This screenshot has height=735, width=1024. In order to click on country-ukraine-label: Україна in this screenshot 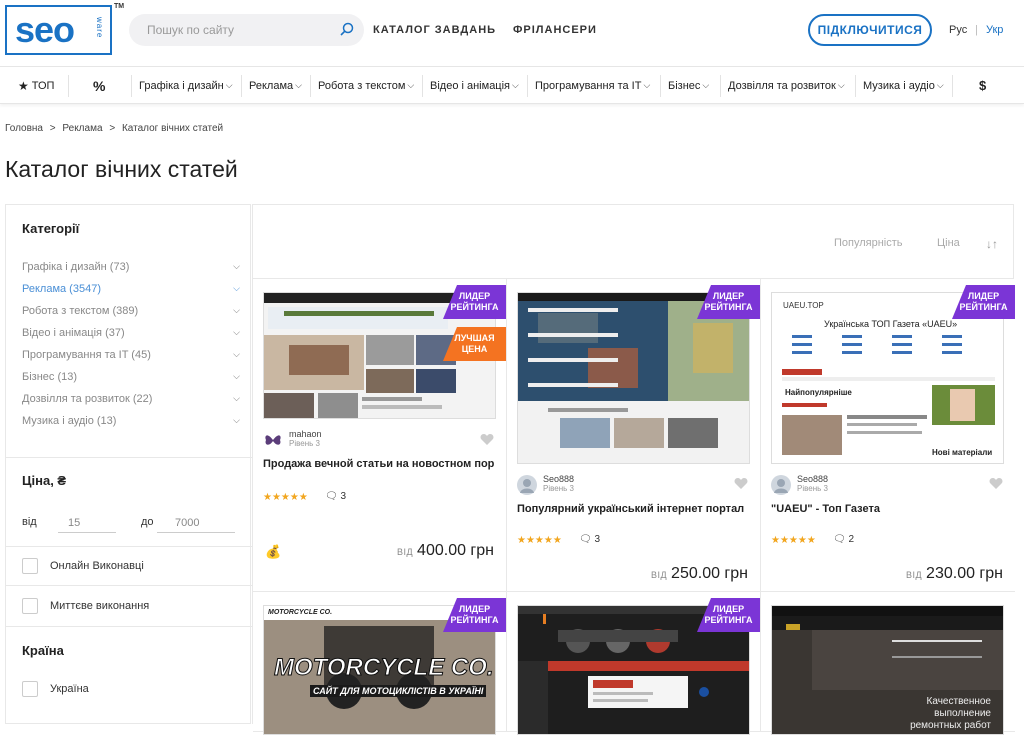, I will do `click(69, 689)`.